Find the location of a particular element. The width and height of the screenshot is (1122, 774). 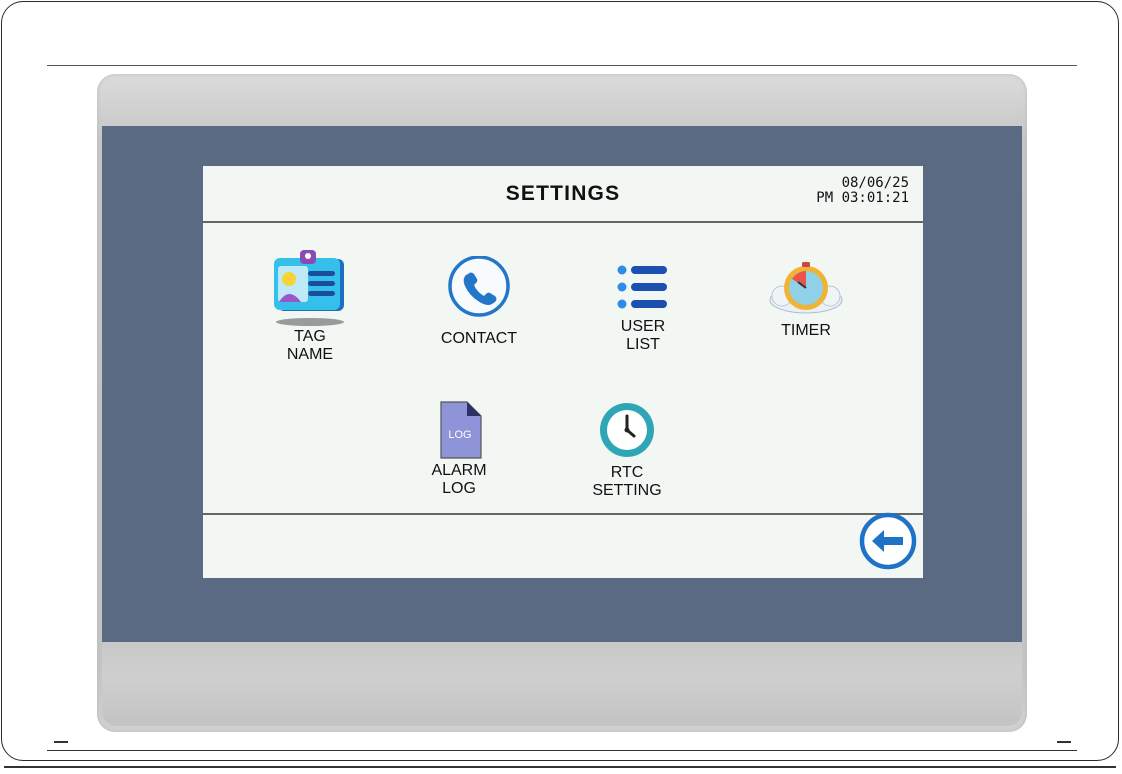

header-divider is located at coordinates (563, 222).